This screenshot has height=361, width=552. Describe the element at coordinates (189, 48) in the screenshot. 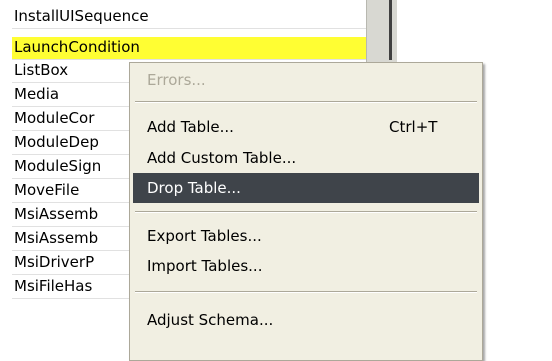

I see `list-item-selected: LaunchCondition` at that location.